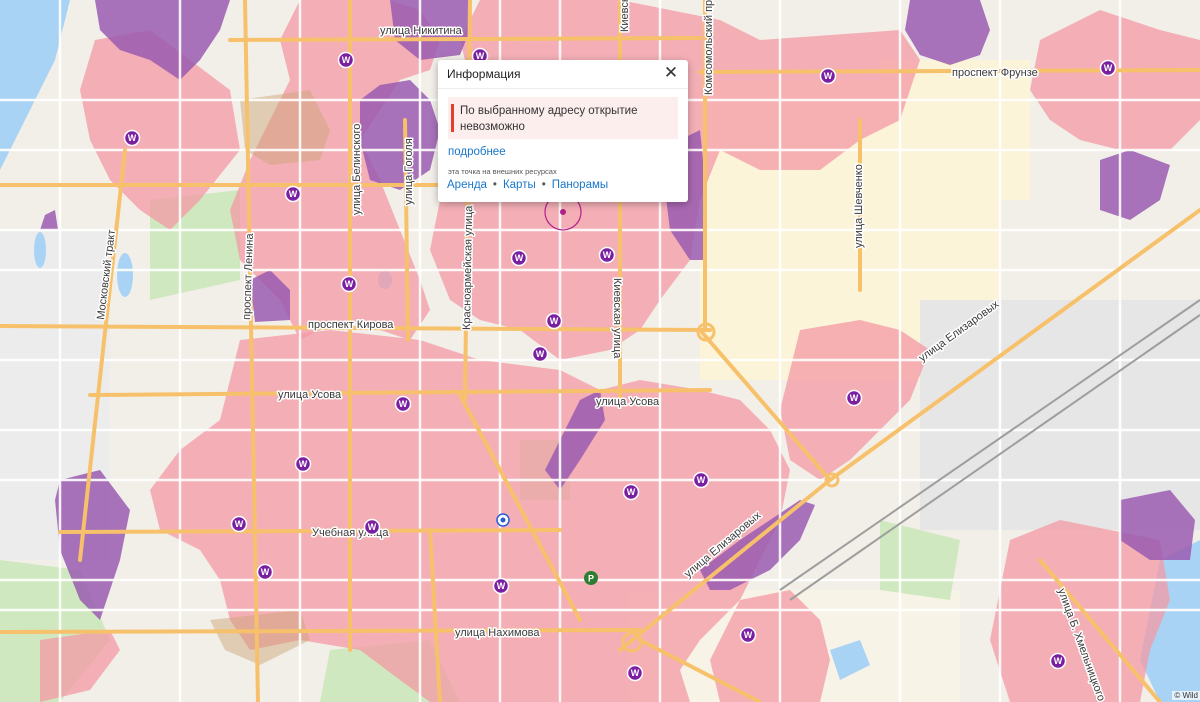 The image size is (1200, 702). Describe the element at coordinates (949, 71) in the screenshot. I see `road-frunze` at that location.